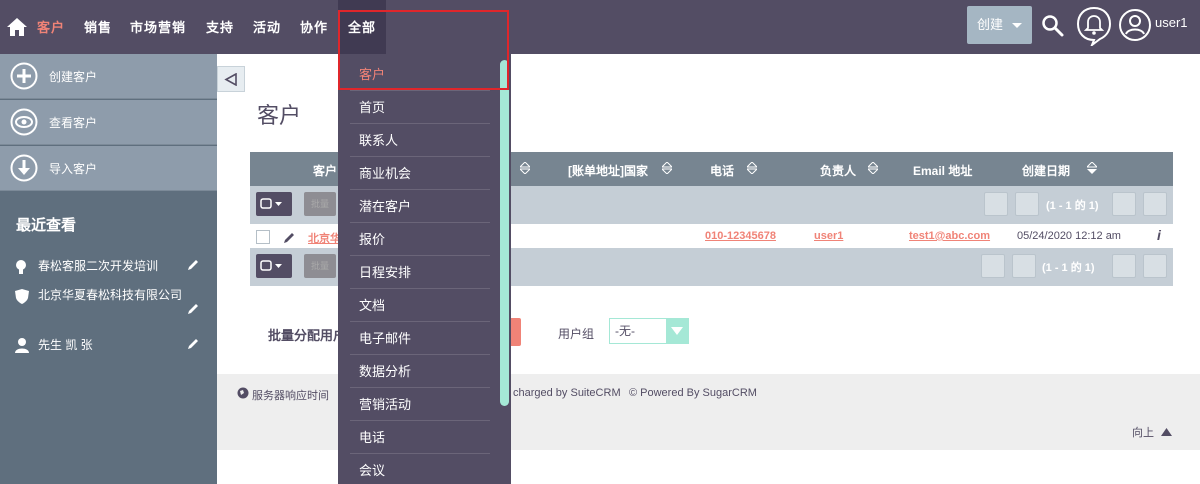  I want to click on back-to-top-link: 向上, so click(1152, 432).